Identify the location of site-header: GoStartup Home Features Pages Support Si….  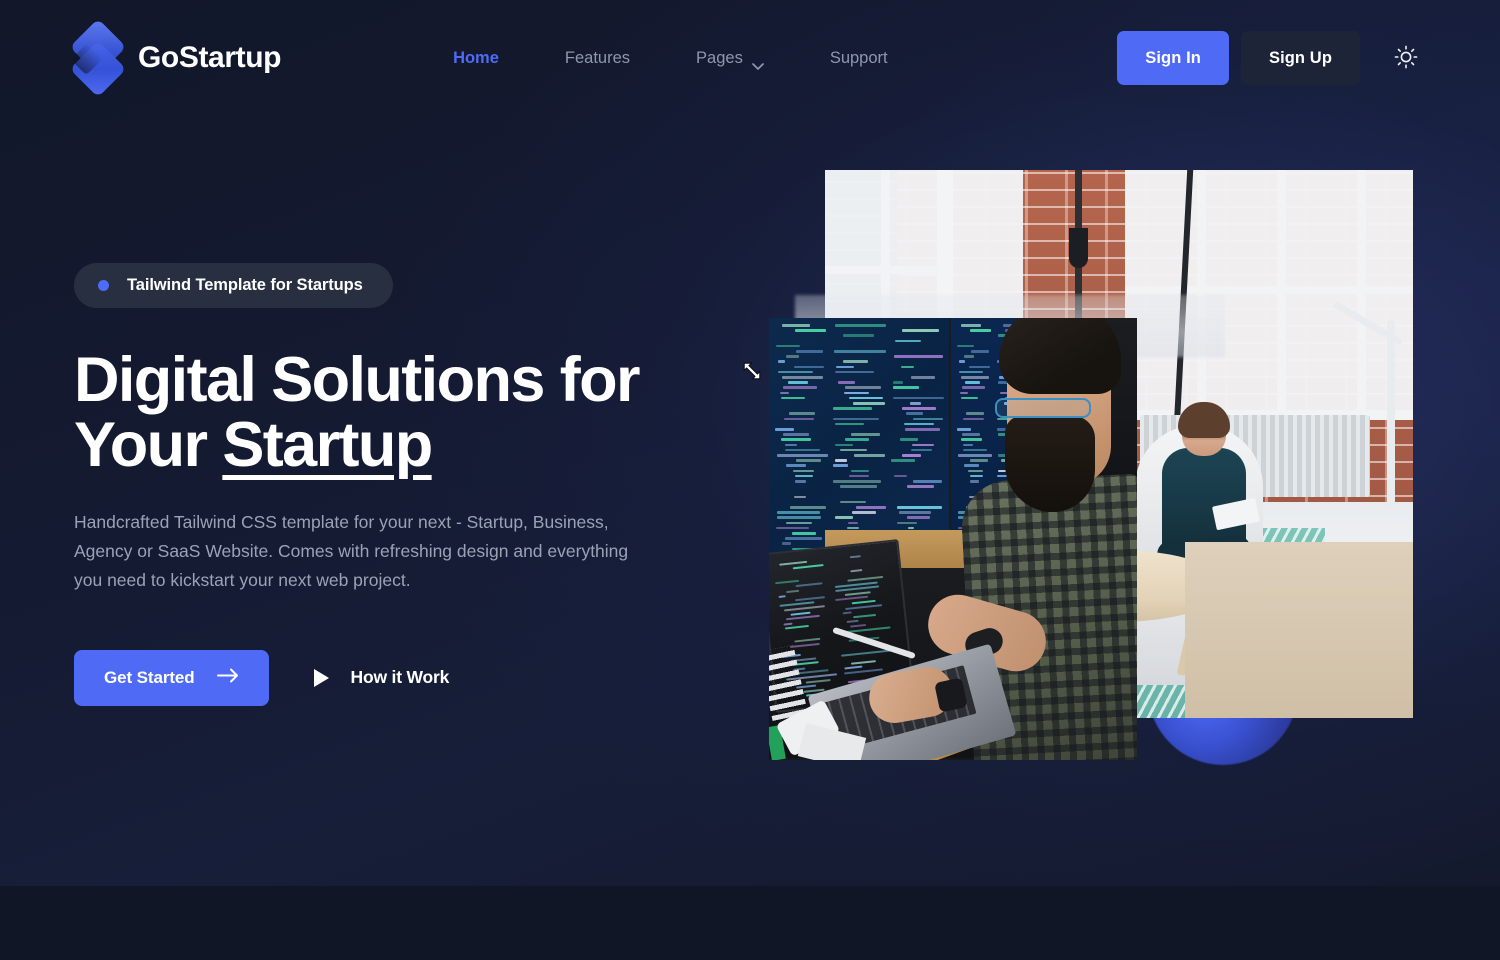
(750, 58).